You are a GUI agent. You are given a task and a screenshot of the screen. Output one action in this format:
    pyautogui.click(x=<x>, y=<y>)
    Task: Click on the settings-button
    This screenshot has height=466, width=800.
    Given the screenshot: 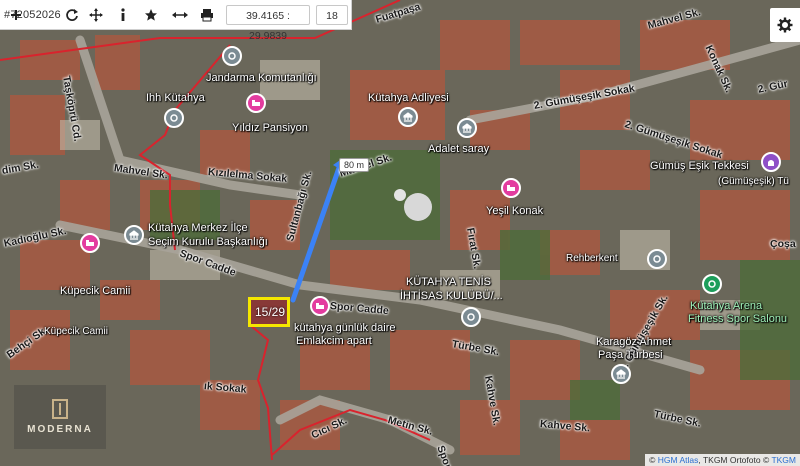 What is the action you would take?
    pyautogui.click(x=785, y=25)
    